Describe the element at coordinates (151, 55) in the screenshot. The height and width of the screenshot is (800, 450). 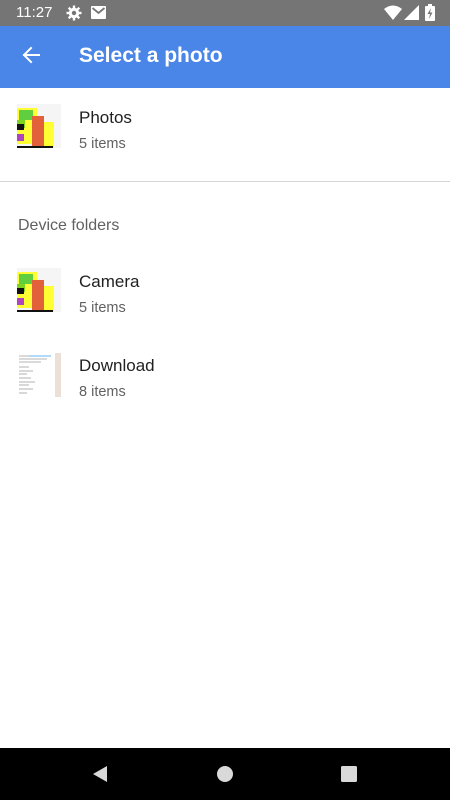
I see `page-title: Select a photo` at that location.